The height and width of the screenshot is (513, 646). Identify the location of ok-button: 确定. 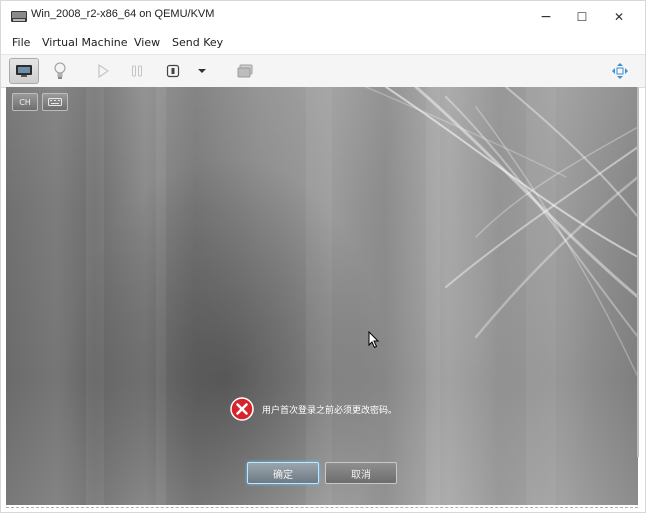
(283, 473).